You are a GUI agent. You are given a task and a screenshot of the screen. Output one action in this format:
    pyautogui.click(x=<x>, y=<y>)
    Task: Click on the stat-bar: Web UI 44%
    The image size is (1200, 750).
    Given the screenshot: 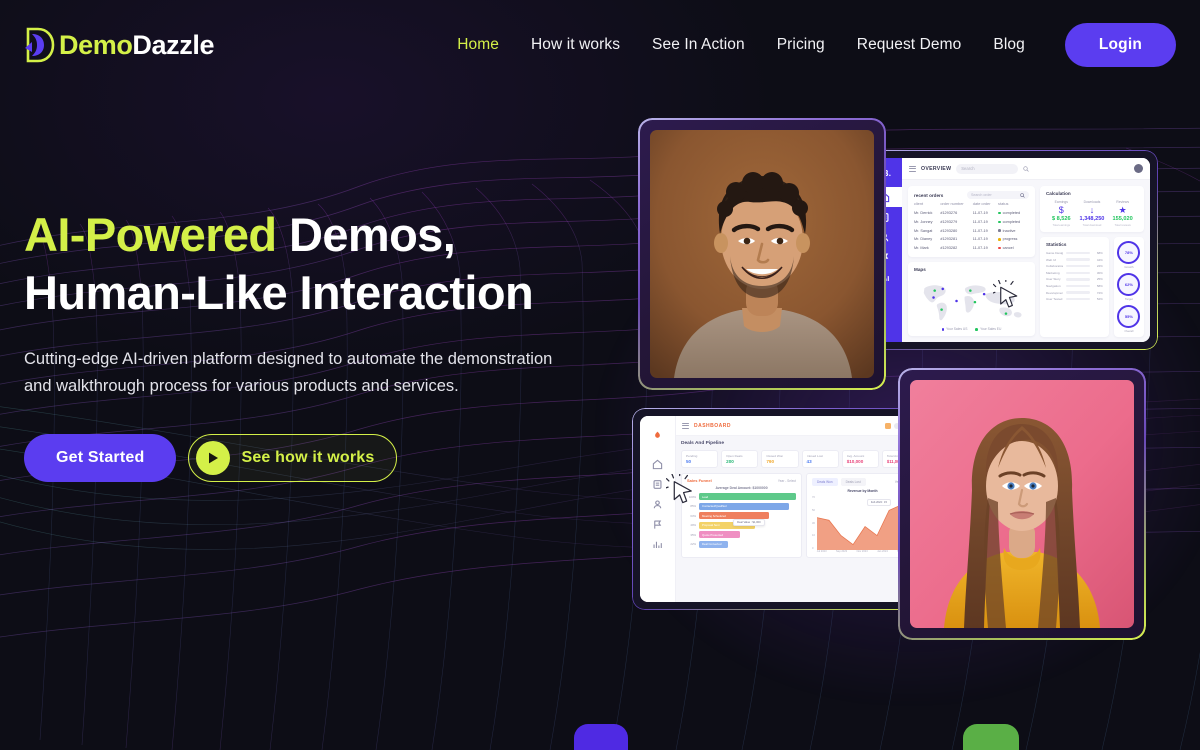 What is the action you would take?
    pyautogui.click(x=1074, y=259)
    